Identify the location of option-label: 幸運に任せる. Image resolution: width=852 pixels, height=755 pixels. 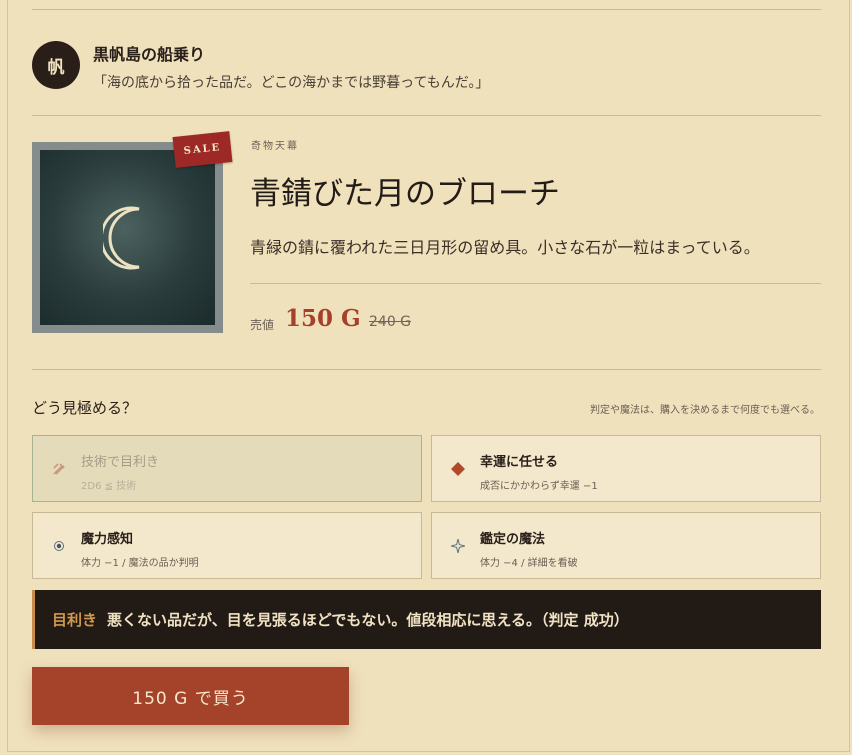
(519, 462).